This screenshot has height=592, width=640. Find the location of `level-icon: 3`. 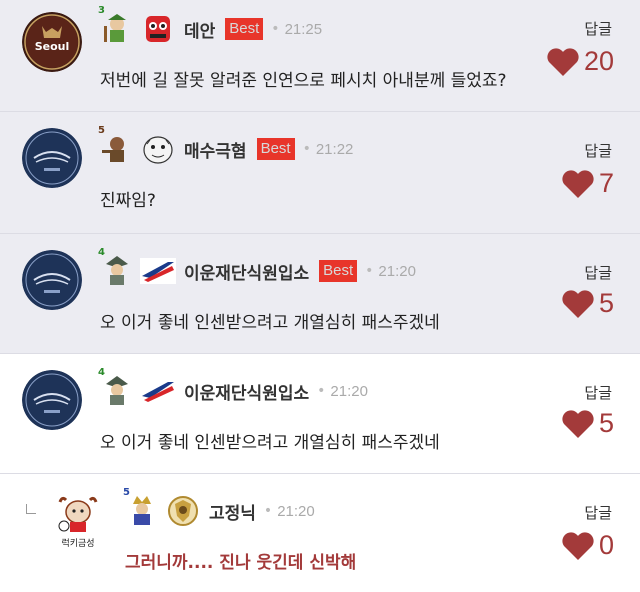

level-icon: 3 is located at coordinates (116, 26).